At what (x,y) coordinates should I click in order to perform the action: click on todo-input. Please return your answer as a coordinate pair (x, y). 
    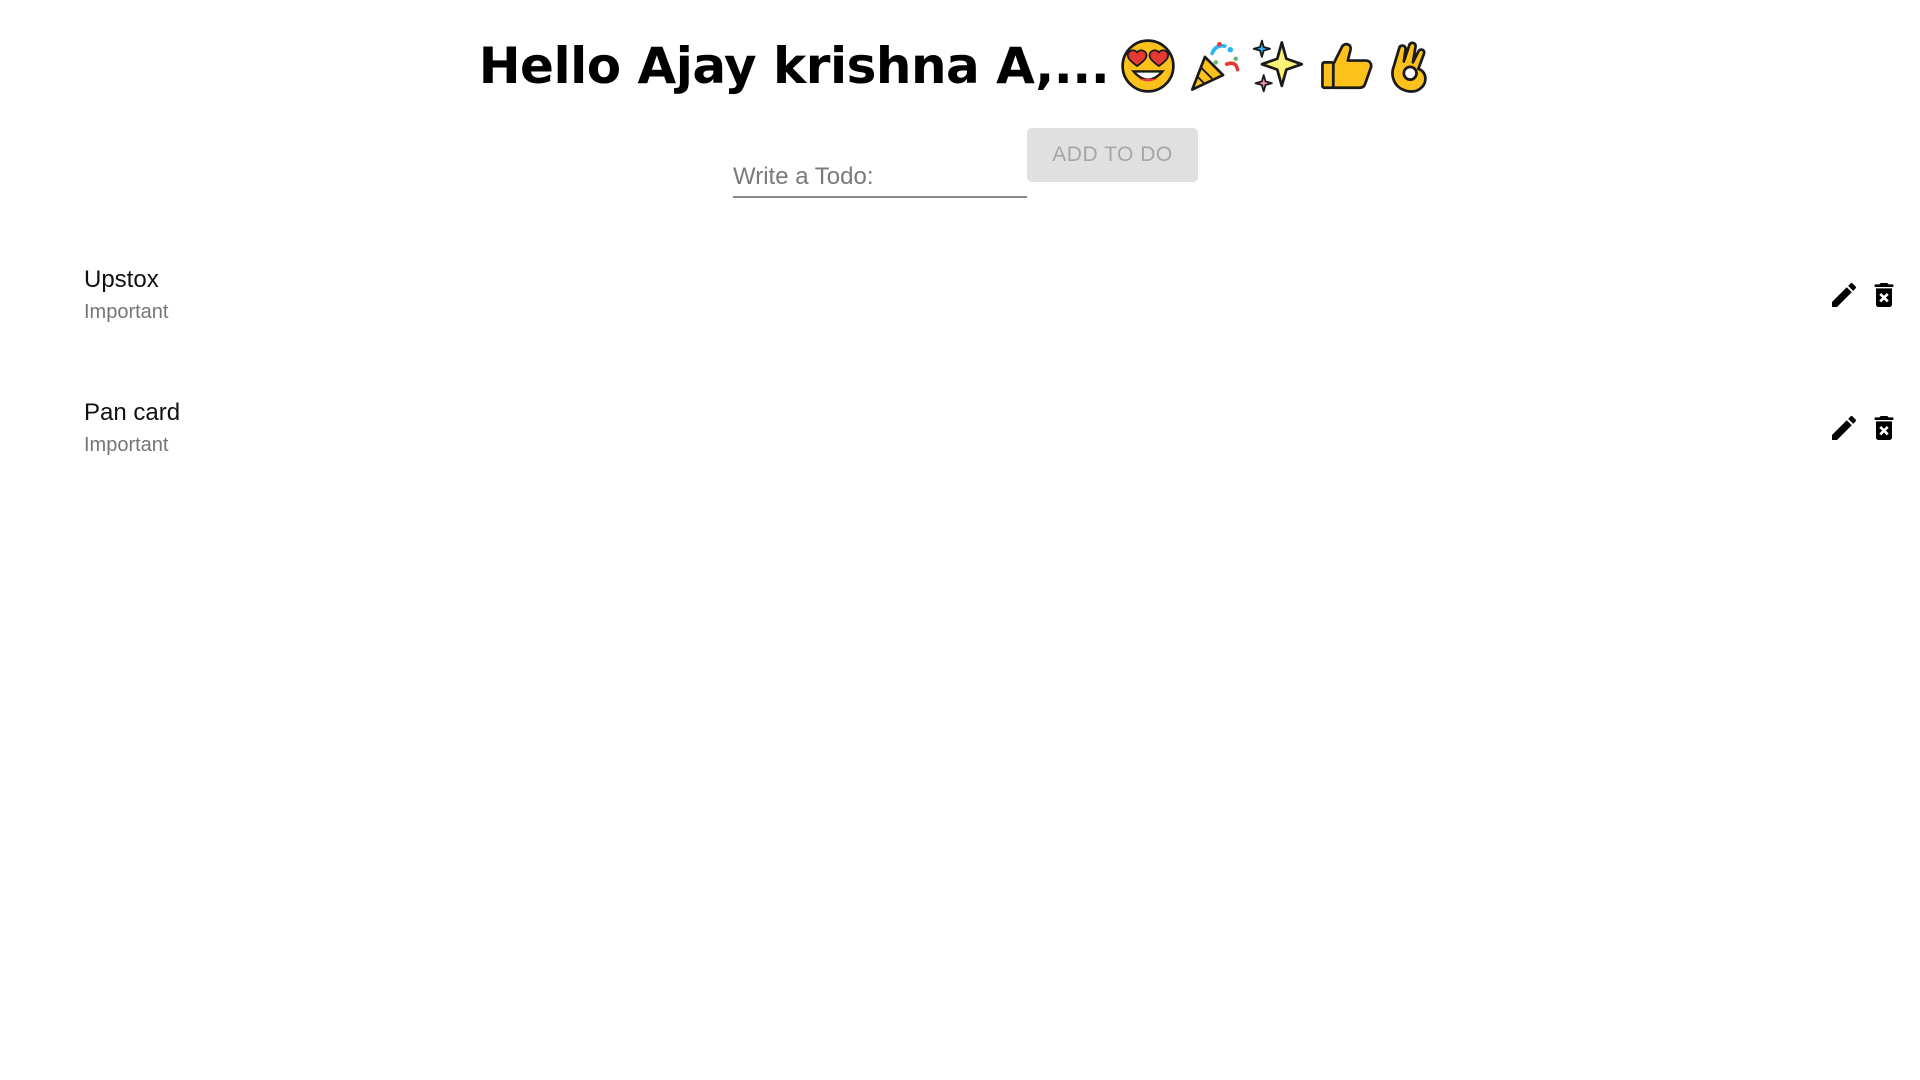
    Looking at the image, I should click on (880, 178).